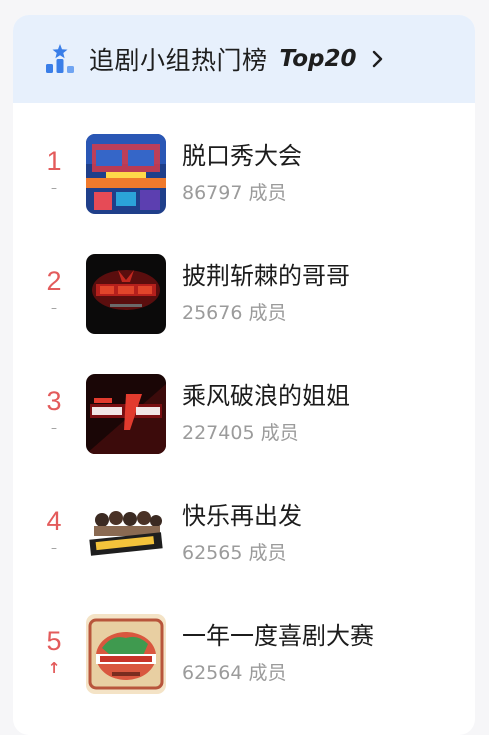 The image size is (489, 735). Describe the element at coordinates (242, 156) in the screenshot. I see `group-name: 脱口秀大会` at that location.